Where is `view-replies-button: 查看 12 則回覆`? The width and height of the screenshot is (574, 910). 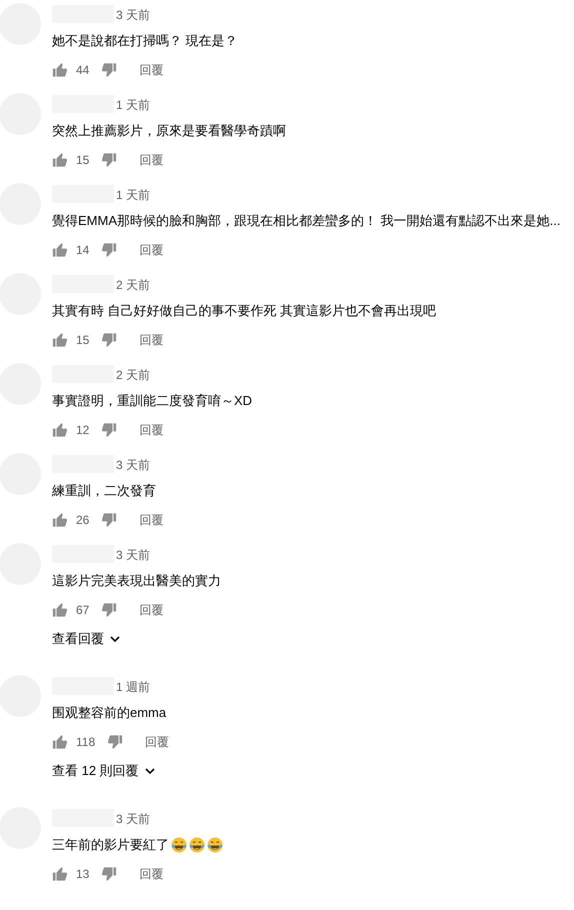
view-replies-button: 查看 12 則回覆 is located at coordinates (103, 771).